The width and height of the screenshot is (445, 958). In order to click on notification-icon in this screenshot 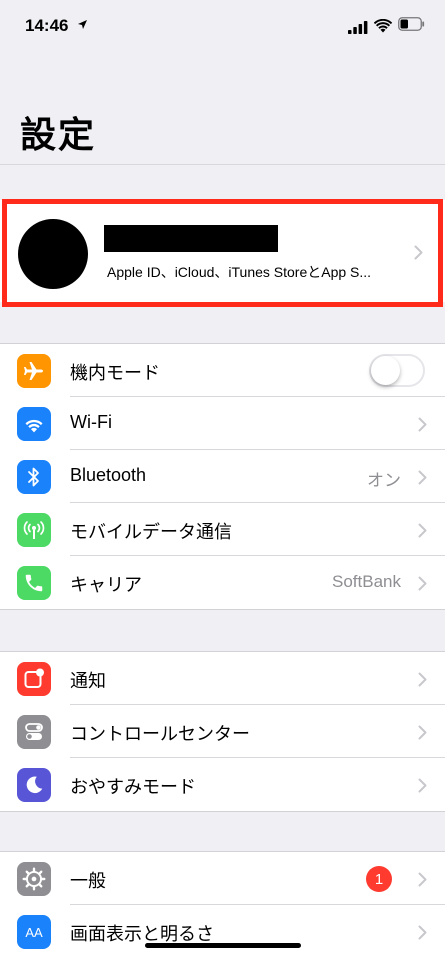, I will do `click(34, 679)`.